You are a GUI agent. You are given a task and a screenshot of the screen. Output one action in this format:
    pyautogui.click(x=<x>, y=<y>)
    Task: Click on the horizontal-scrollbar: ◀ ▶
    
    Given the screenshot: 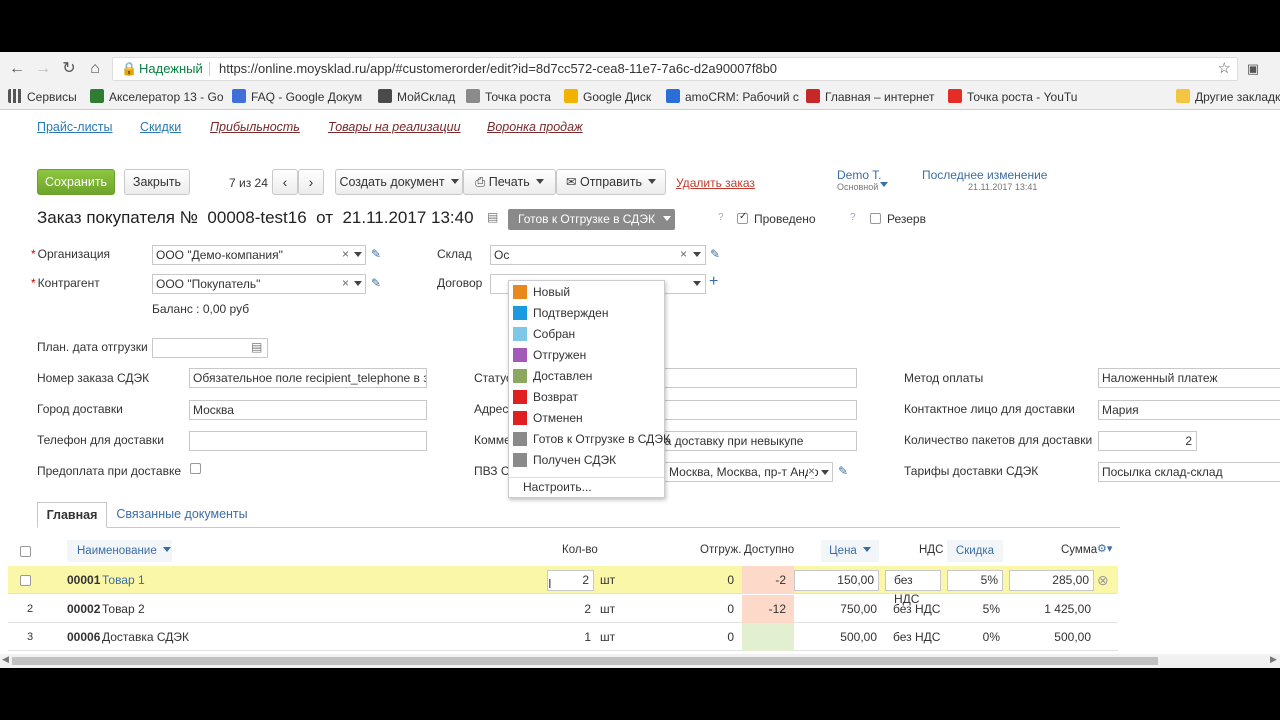 What is the action you would take?
    pyautogui.click(x=640, y=661)
    